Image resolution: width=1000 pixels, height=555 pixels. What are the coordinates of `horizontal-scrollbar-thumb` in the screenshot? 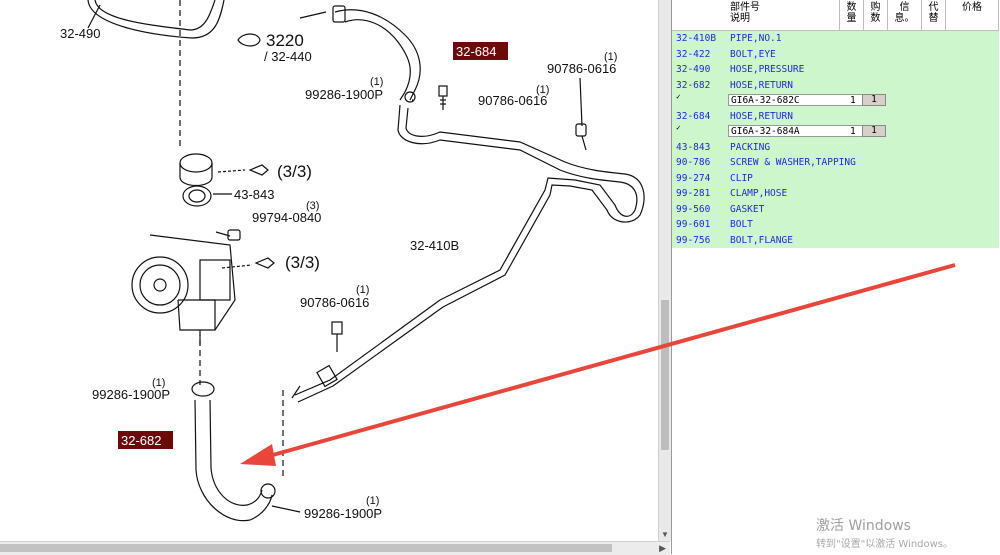 It's located at (306, 548).